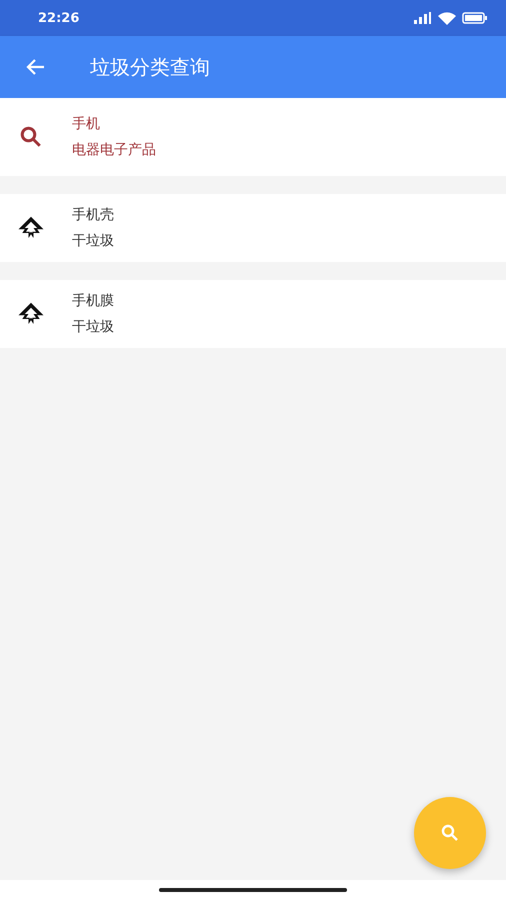  Describe the element at coordinates (475, 18) in the screenshot. I see `battery-icon` at that location.